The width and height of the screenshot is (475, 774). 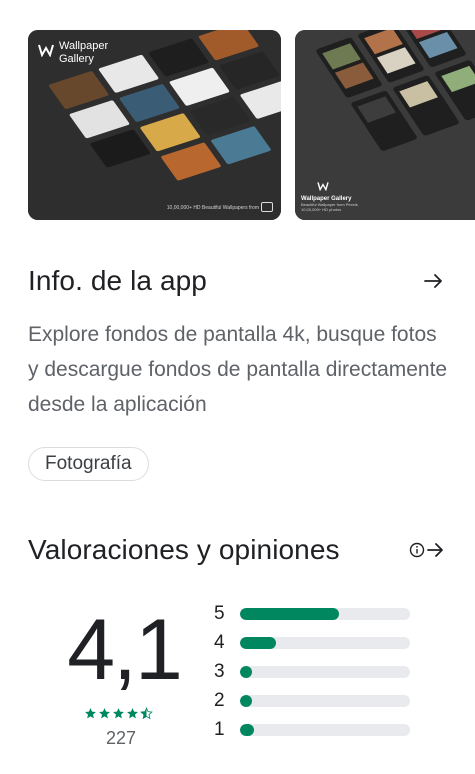 I want to click on rating-bar-row: 1, so click(x=314, y=730).